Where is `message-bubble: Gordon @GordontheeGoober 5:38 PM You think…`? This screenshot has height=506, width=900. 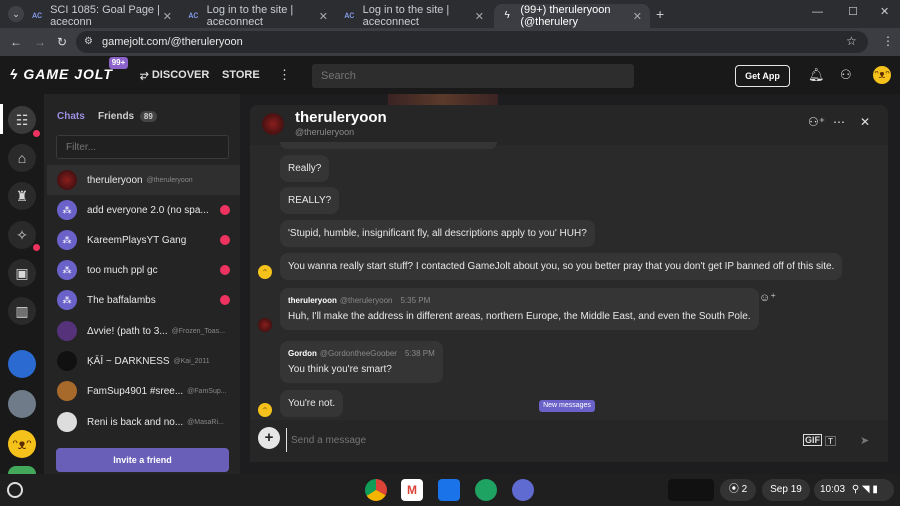 message-bubble: Gordon @GordontheeGoober 5:38 PM You think… is located at coordinates (361, 362).